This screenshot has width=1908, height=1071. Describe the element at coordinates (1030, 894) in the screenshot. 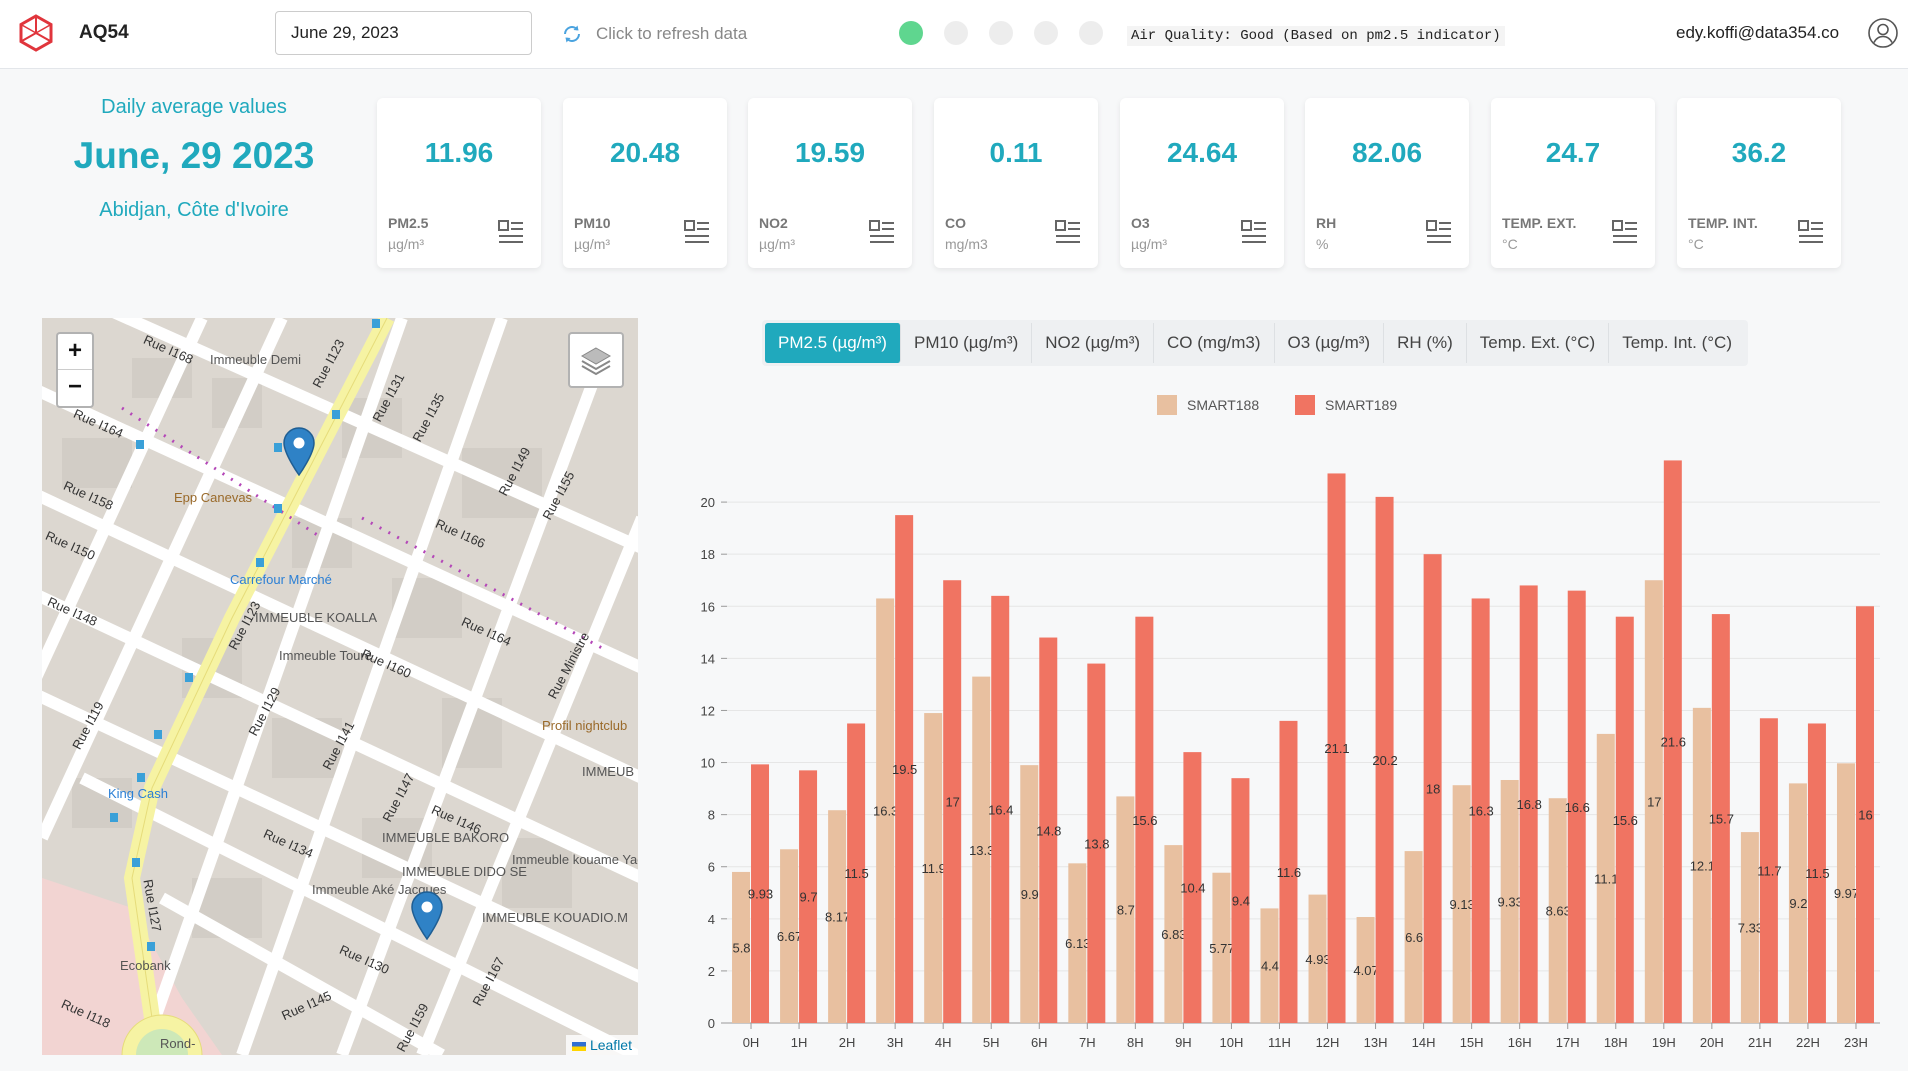

I see `bar-value-label: 9.9` at that location.